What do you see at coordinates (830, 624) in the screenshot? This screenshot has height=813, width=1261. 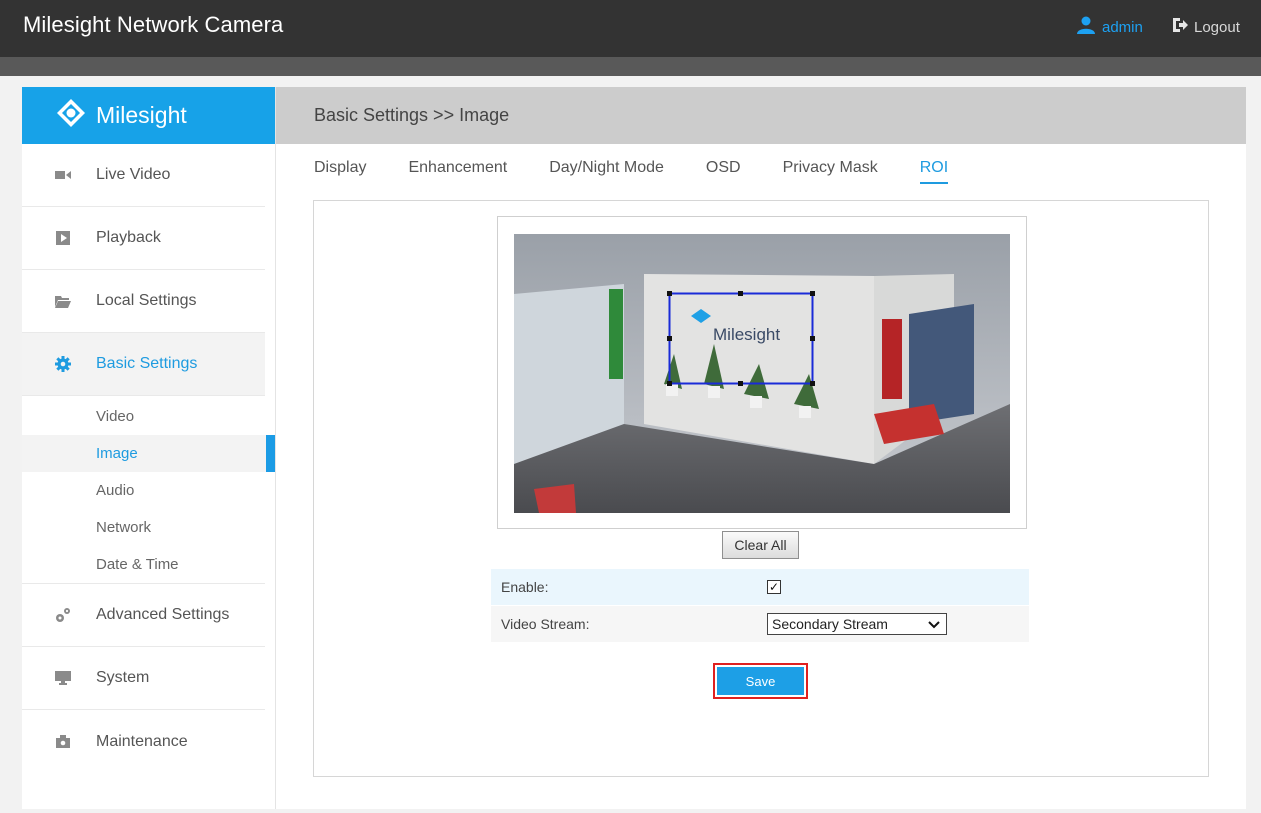 I see `video-stream-value: Secondary Stream` at bounding box center [830, 624].